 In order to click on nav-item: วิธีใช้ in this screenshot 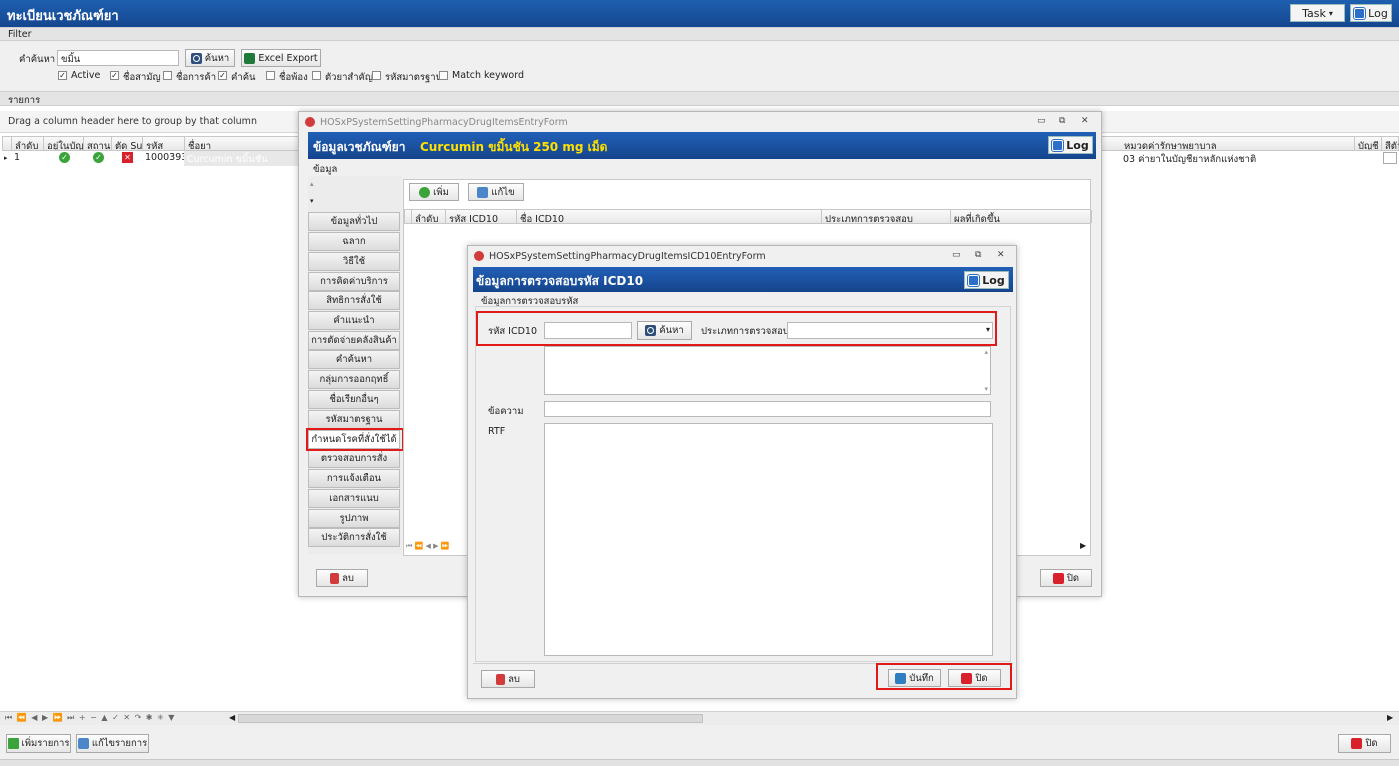, I will do `click(354, 261)`.